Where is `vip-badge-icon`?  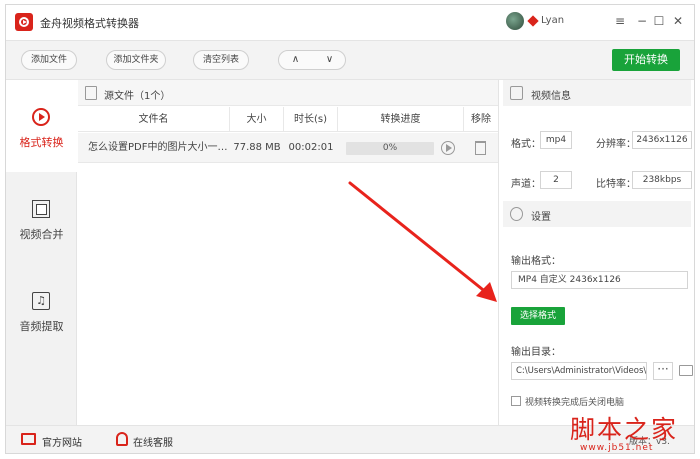
vip-badge-icon is located at coordinates (533, 21).